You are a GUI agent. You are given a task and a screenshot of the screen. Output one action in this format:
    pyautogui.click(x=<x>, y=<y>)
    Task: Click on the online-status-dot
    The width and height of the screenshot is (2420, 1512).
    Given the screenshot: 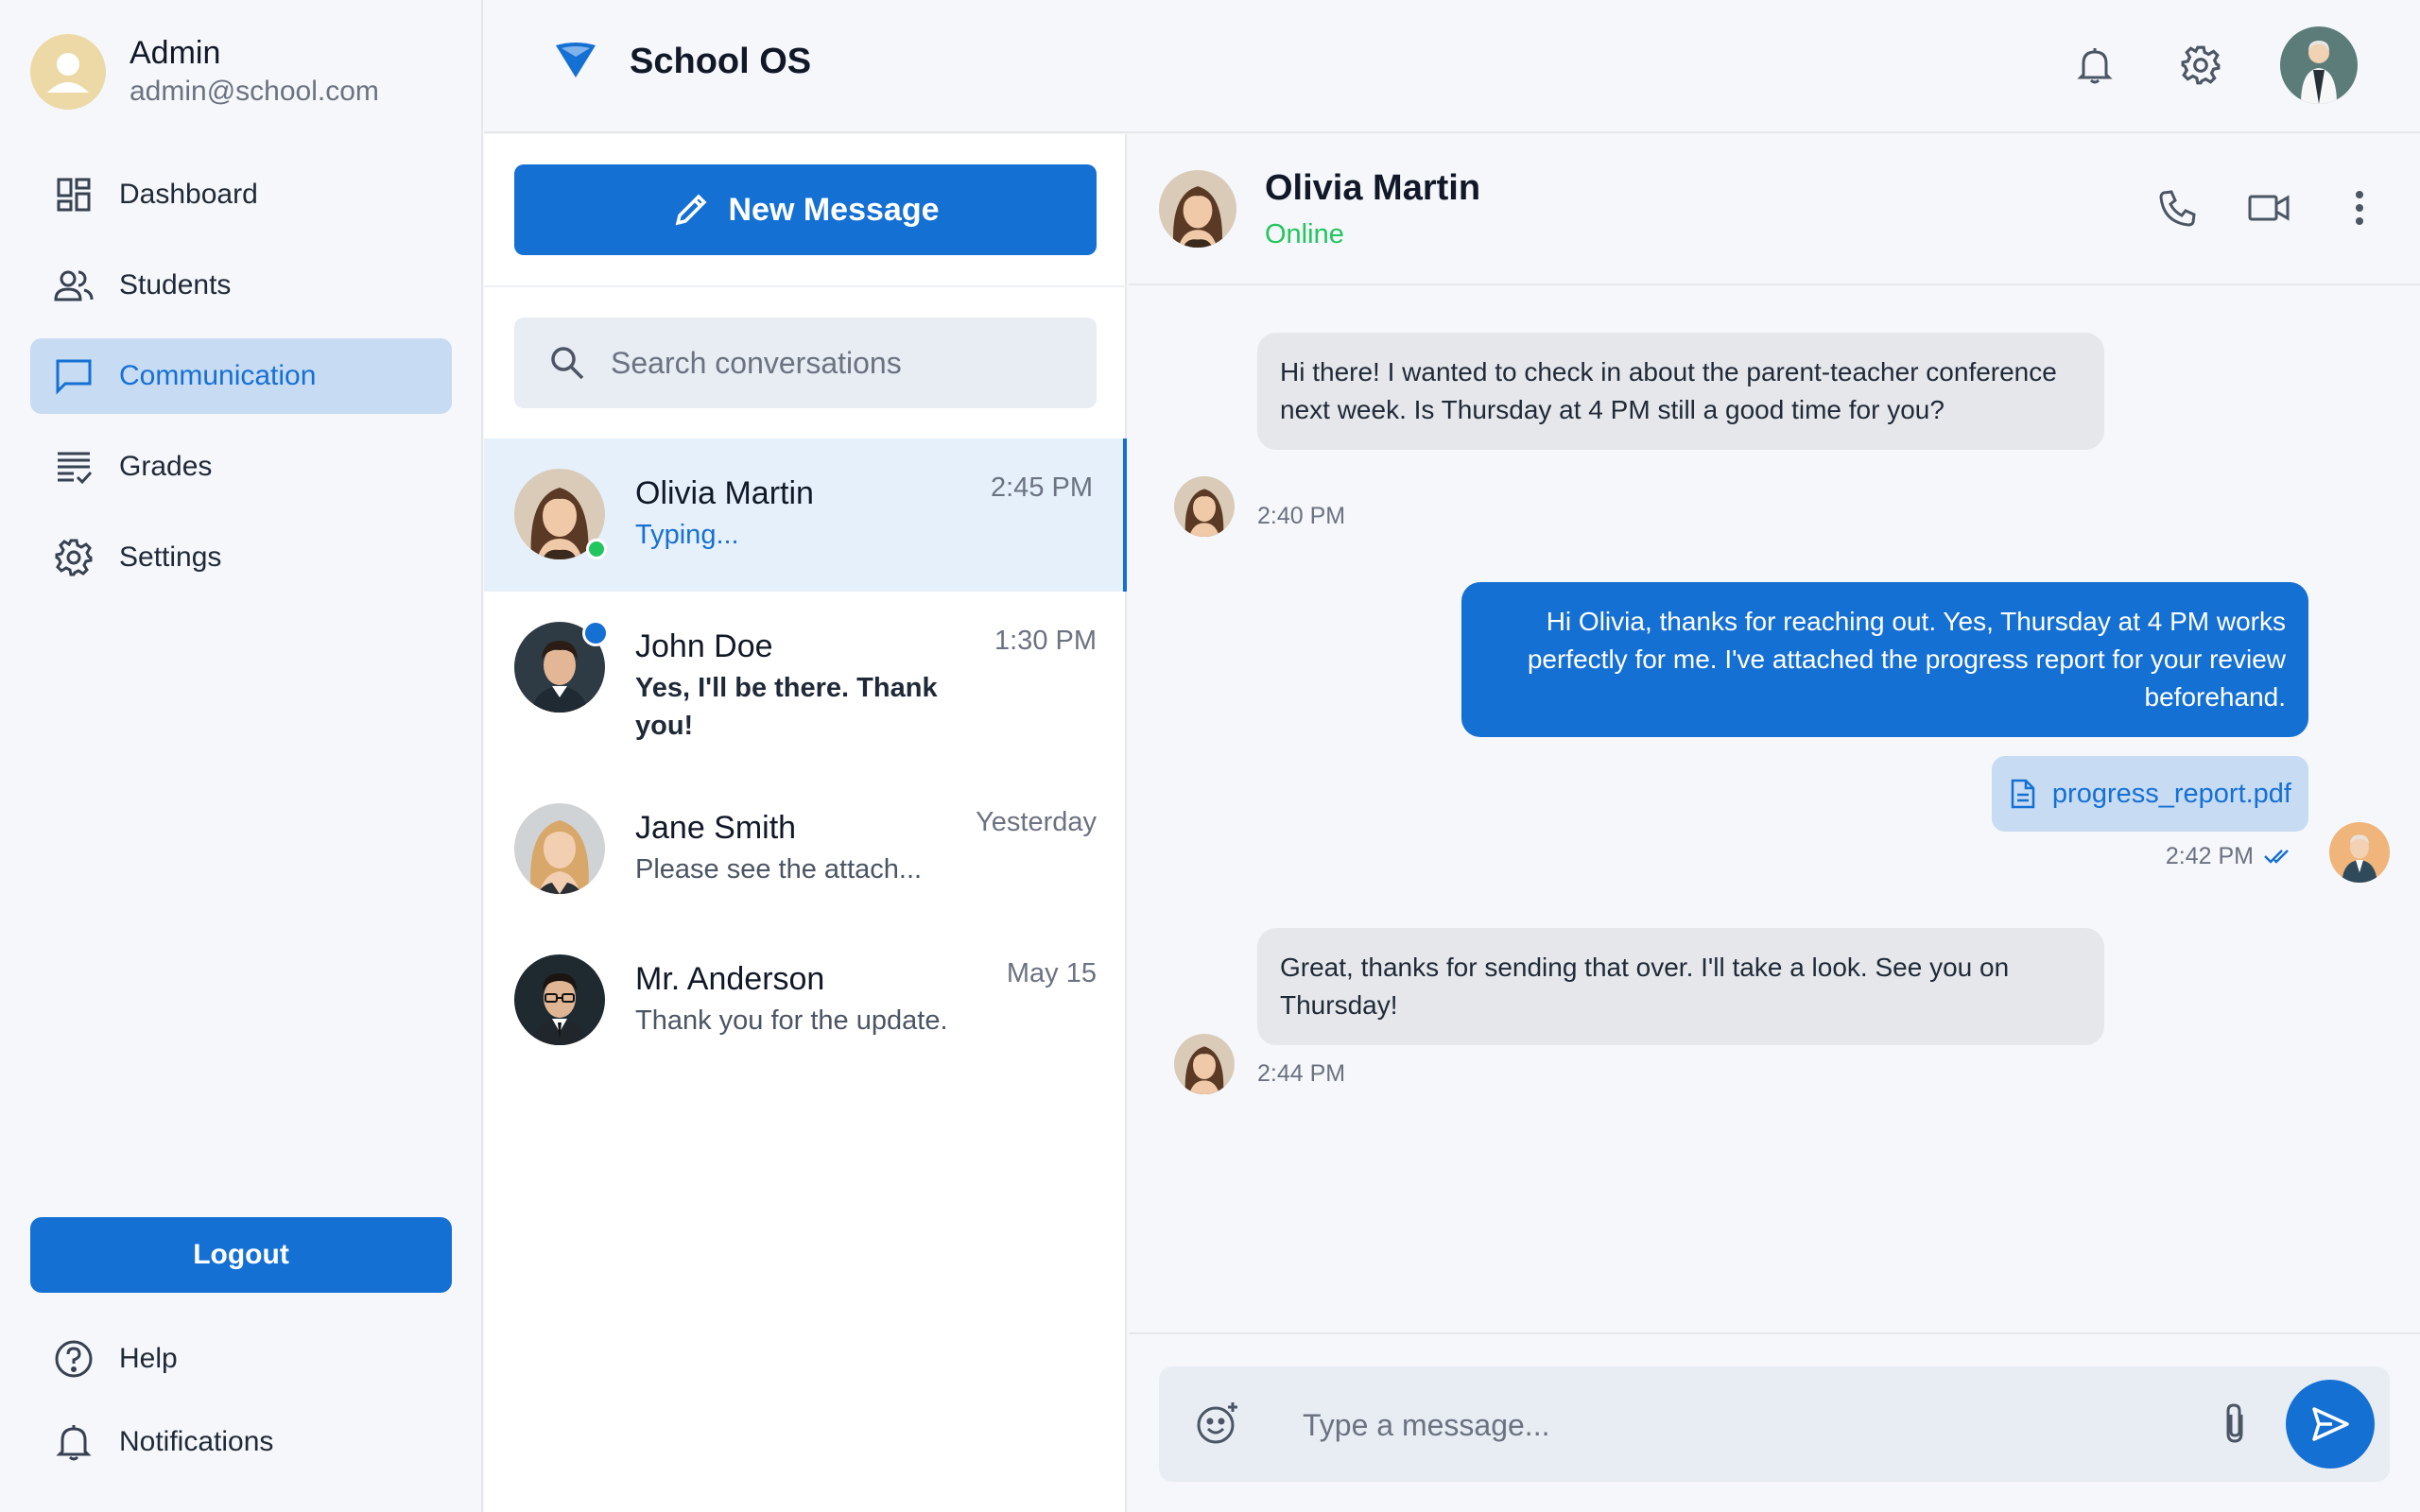 What is the action you would take?
    pyautogui.click(x=596, y=549)
    